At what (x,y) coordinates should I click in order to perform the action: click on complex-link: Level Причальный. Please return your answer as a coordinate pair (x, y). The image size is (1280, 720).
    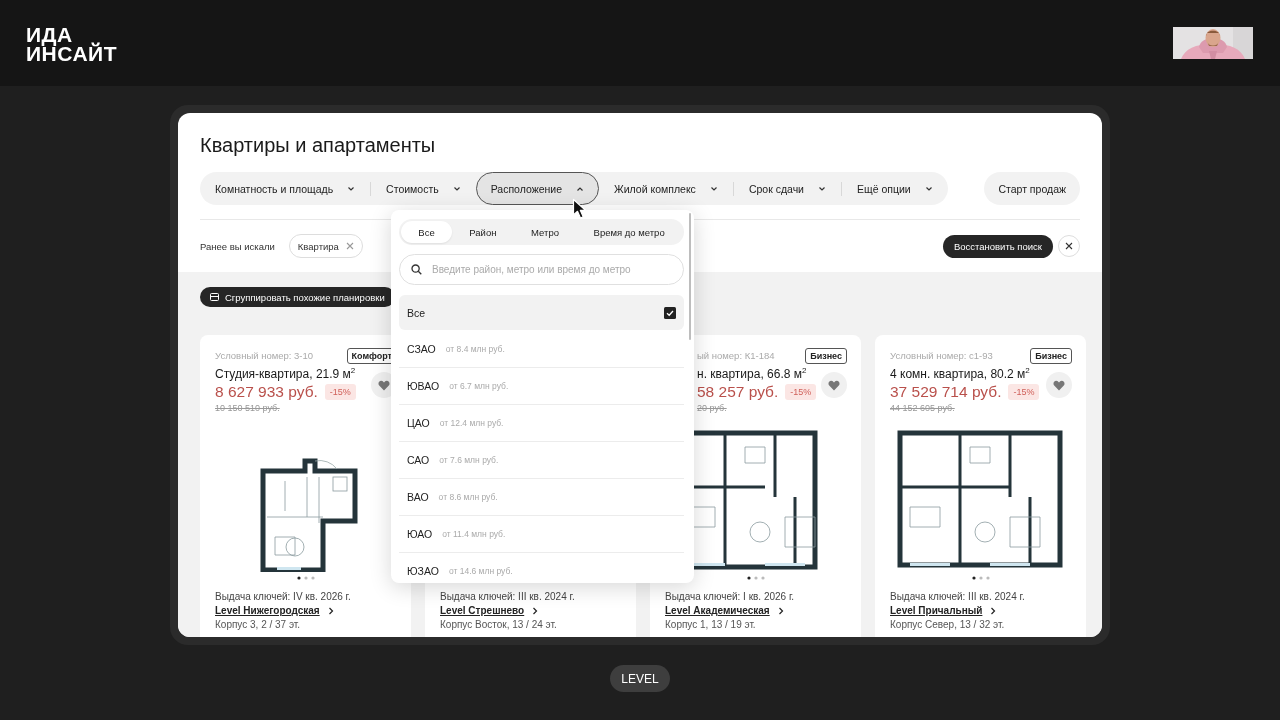
    Looking at the image, I should click on (980, 611).